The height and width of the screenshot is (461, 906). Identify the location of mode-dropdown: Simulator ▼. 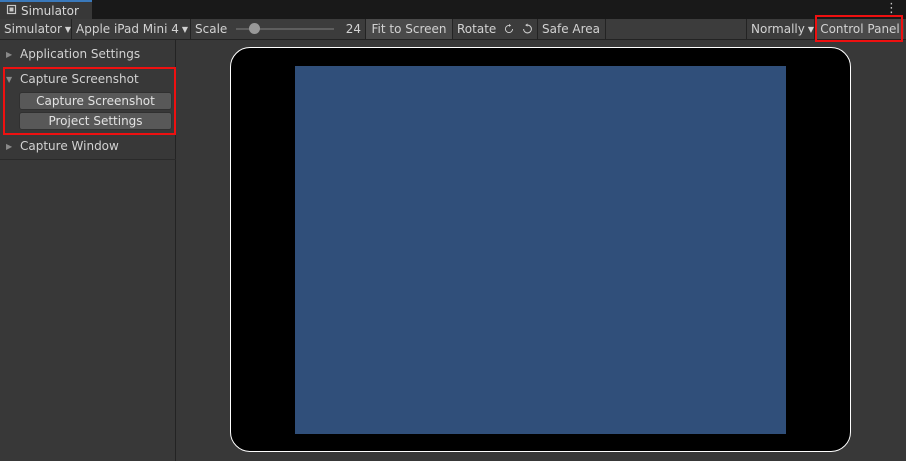
(36, 29).